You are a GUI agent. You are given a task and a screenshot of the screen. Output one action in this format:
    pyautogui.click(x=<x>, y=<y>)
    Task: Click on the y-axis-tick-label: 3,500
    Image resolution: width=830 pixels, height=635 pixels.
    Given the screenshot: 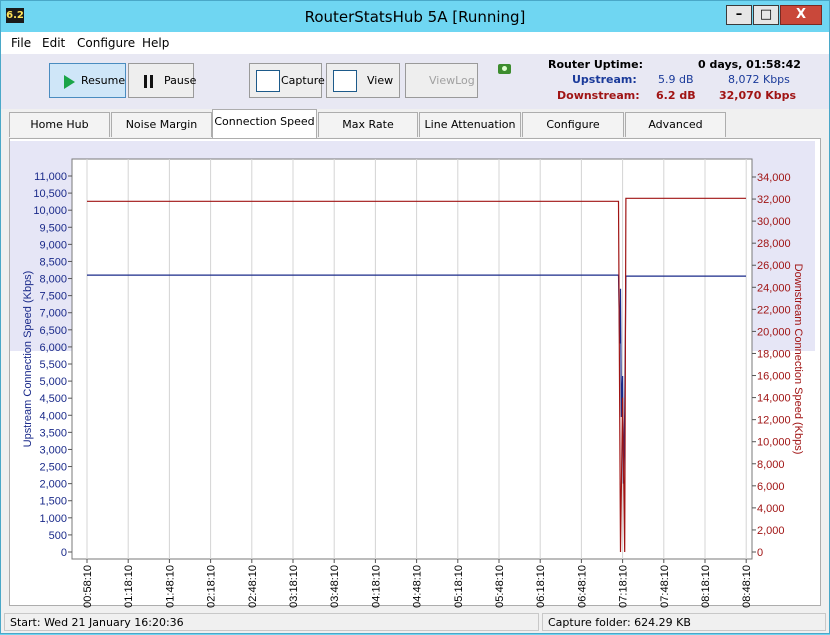 What is the action you would take?
    pyautogui.click(x=53, y=433)
    